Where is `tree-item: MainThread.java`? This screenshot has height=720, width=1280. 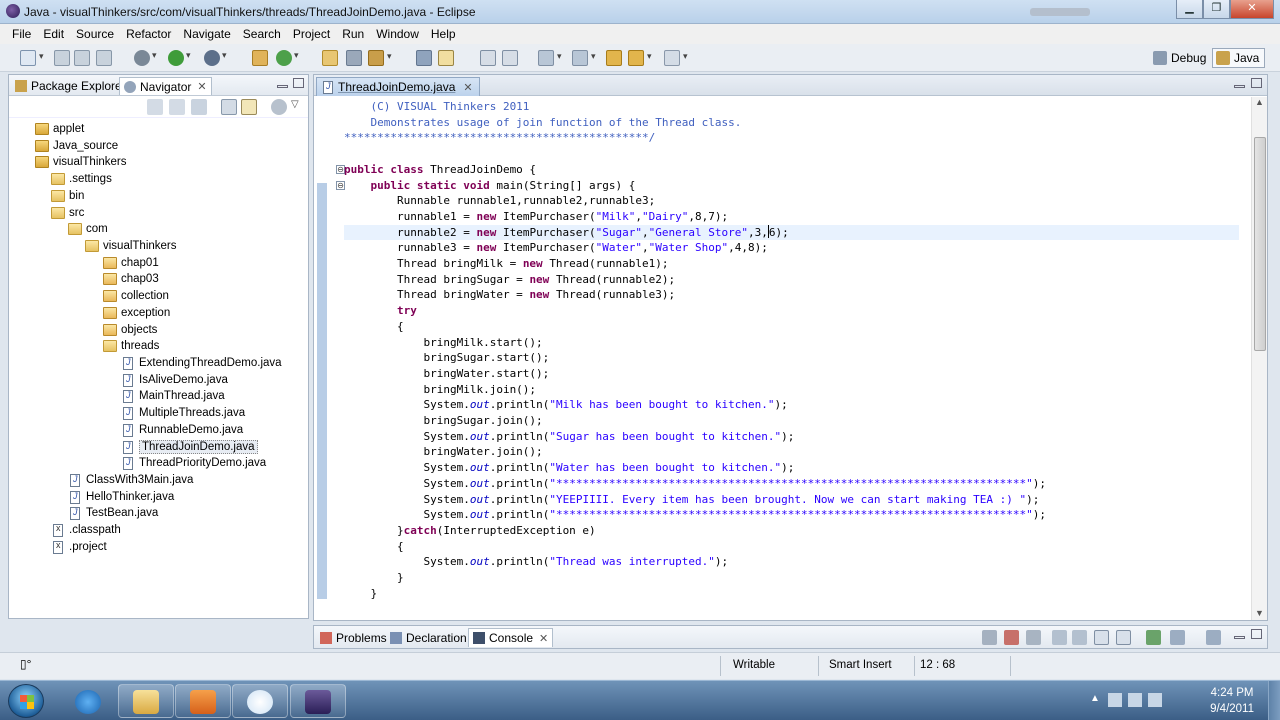 tree-item: MainThread.java is located at coordinates (173, 396).